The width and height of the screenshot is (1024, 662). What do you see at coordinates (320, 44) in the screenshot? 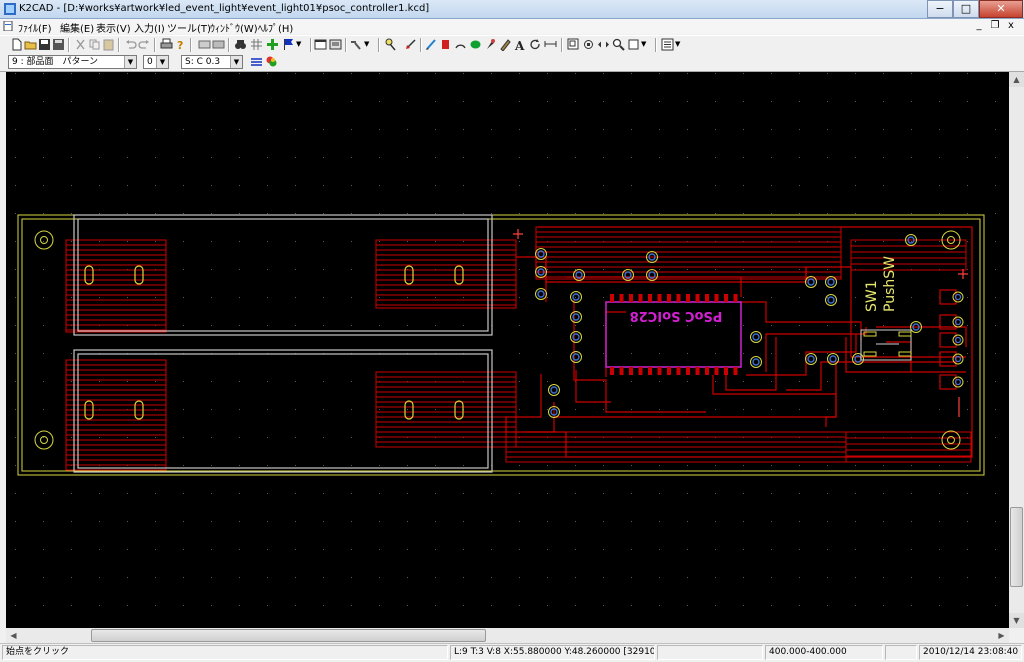
I see `window-icon` at bounding box center [320, 44].